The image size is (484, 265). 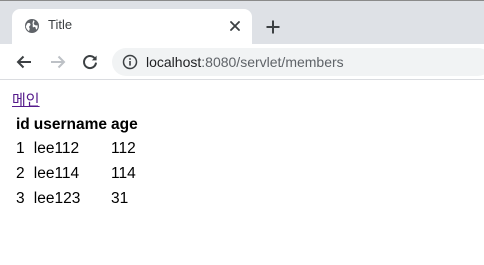 What do you see at coordinates (58, 62) in the screenshot?
I see `arrow-right-icon` at bounding box center [58, 62].